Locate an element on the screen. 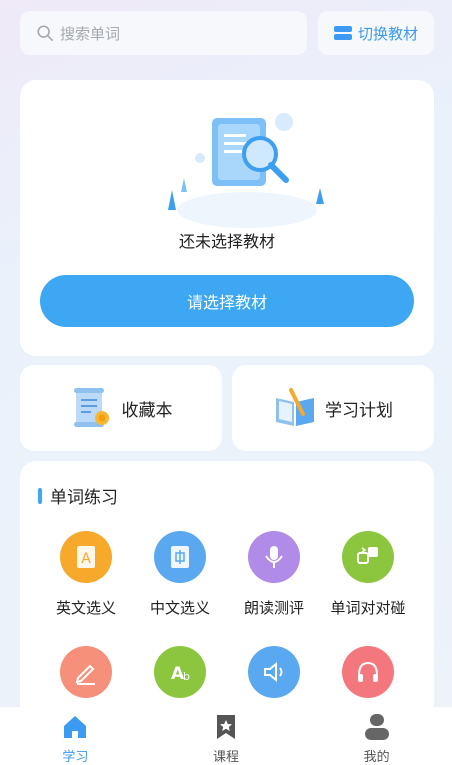 This screenshot has width=452, height=765. tab-study-label: 学习 is located at coordinates (75, 757).